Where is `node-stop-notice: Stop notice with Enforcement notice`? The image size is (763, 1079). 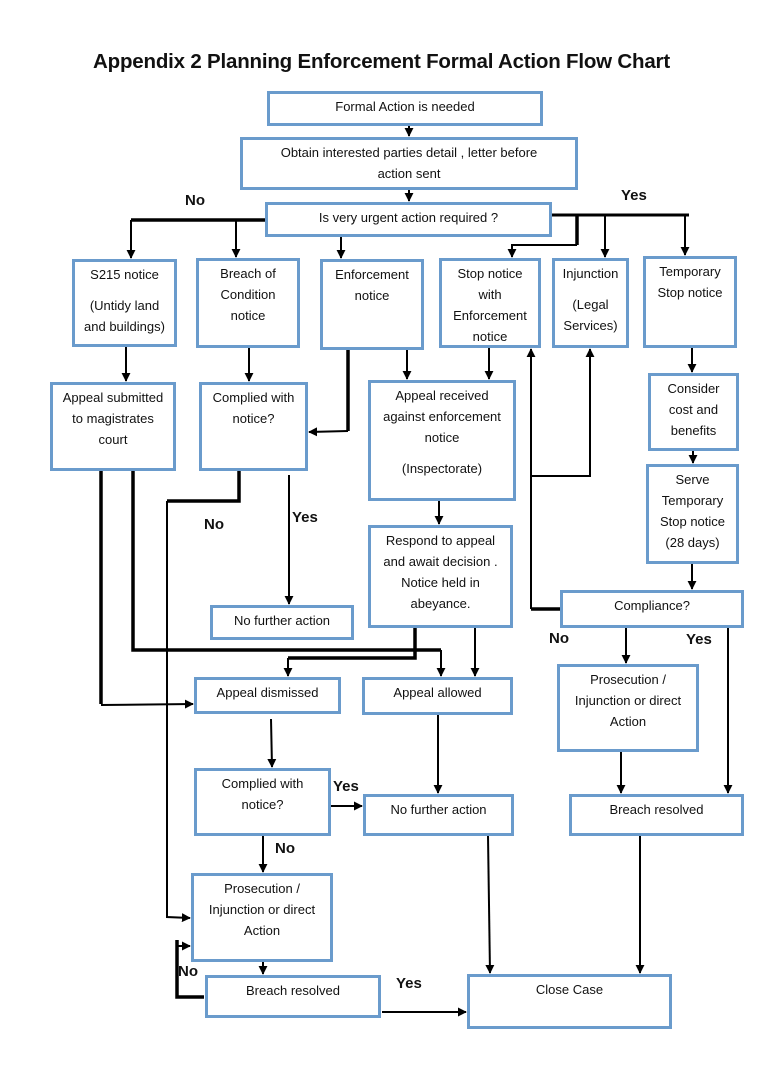 node-stop-notice: Stop notice with Enforcement notice is located at coordinates (490, 303).